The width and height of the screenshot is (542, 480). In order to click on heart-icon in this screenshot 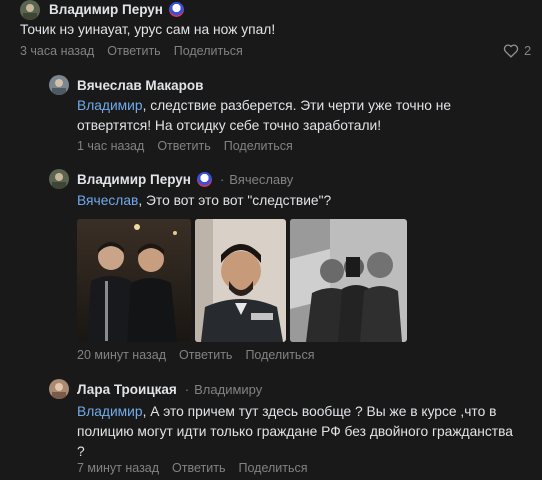, I will do `click(511, 51)`.